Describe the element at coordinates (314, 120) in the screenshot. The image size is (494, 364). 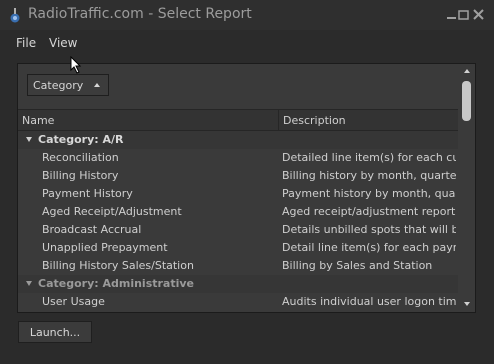
I see `column-header-description: Description` at that location.